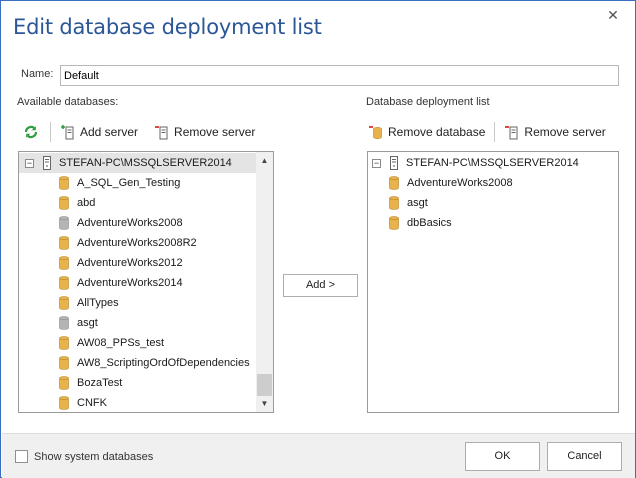 This screenshot has width=636, height=478. What do you see at coordinates (339, 75) in the screenshot?
I see `name-input` at bounding box center [339, 75].